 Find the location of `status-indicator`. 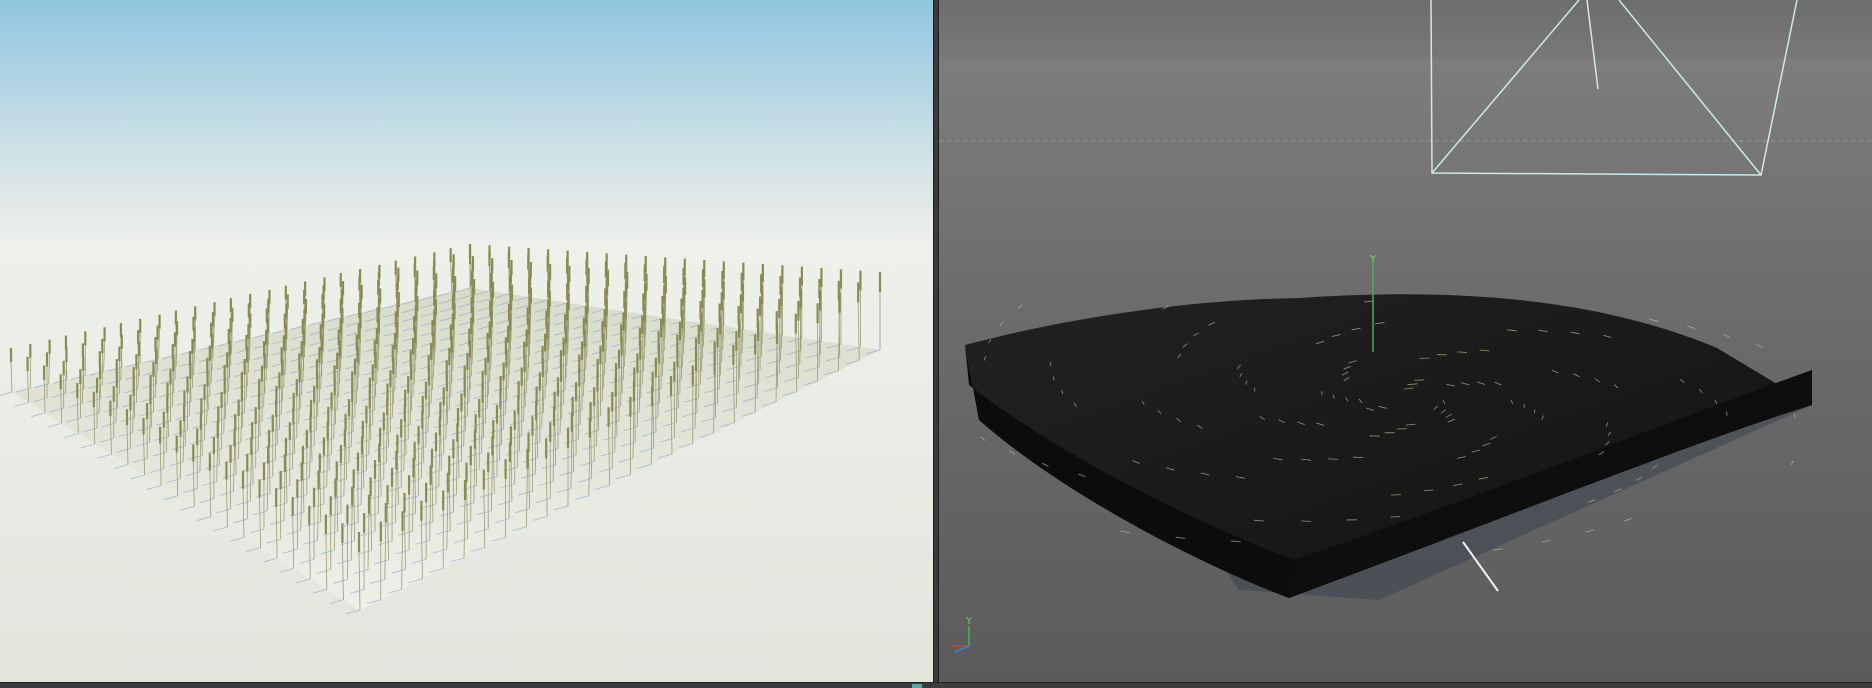

status-indicator is located at coordinates (917, 686).